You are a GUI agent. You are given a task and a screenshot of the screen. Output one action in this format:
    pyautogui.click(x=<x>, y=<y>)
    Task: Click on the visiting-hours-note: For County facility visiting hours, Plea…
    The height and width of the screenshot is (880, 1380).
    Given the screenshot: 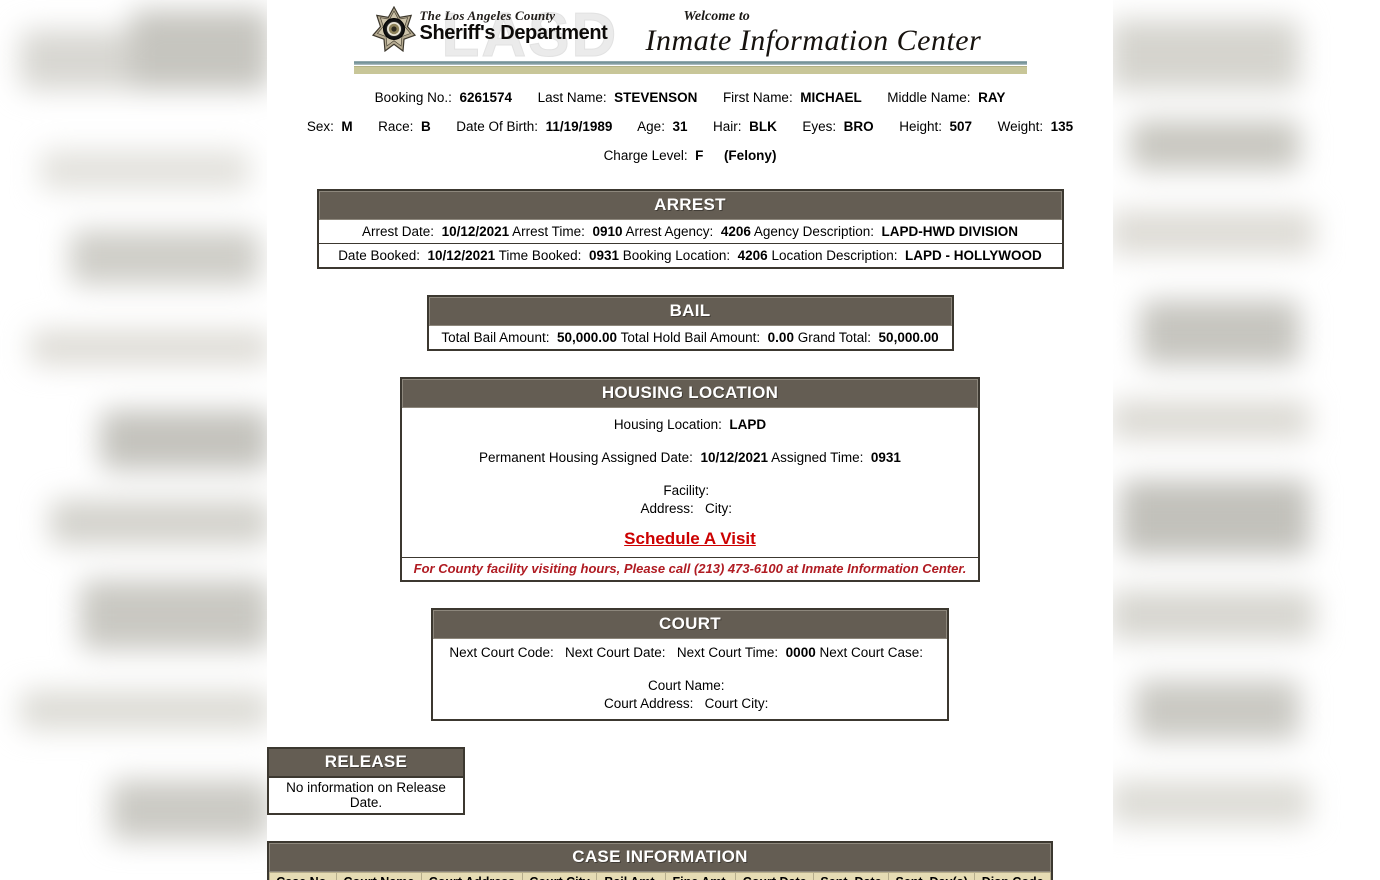 What is the action you would take?
    pyautogui.click(x=690, y=568)
    